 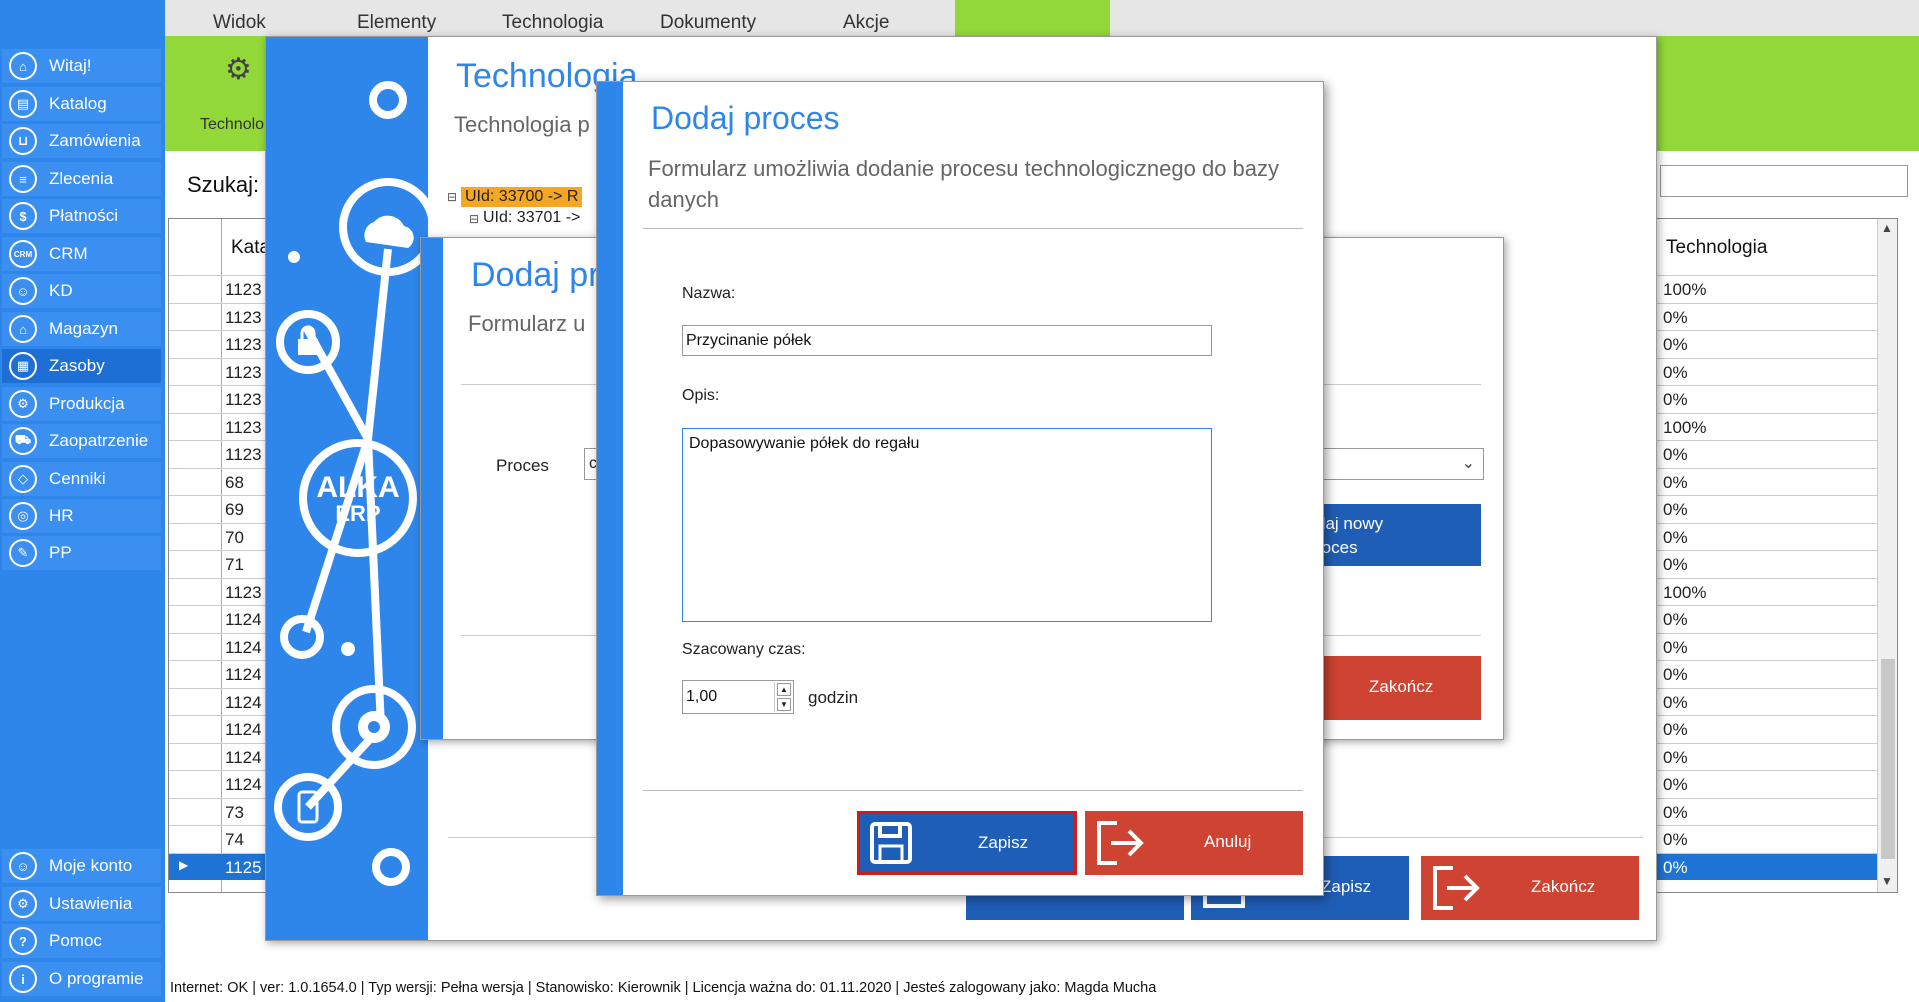 I want to click on cell-katalog: 70, so click(x=234, y=537).